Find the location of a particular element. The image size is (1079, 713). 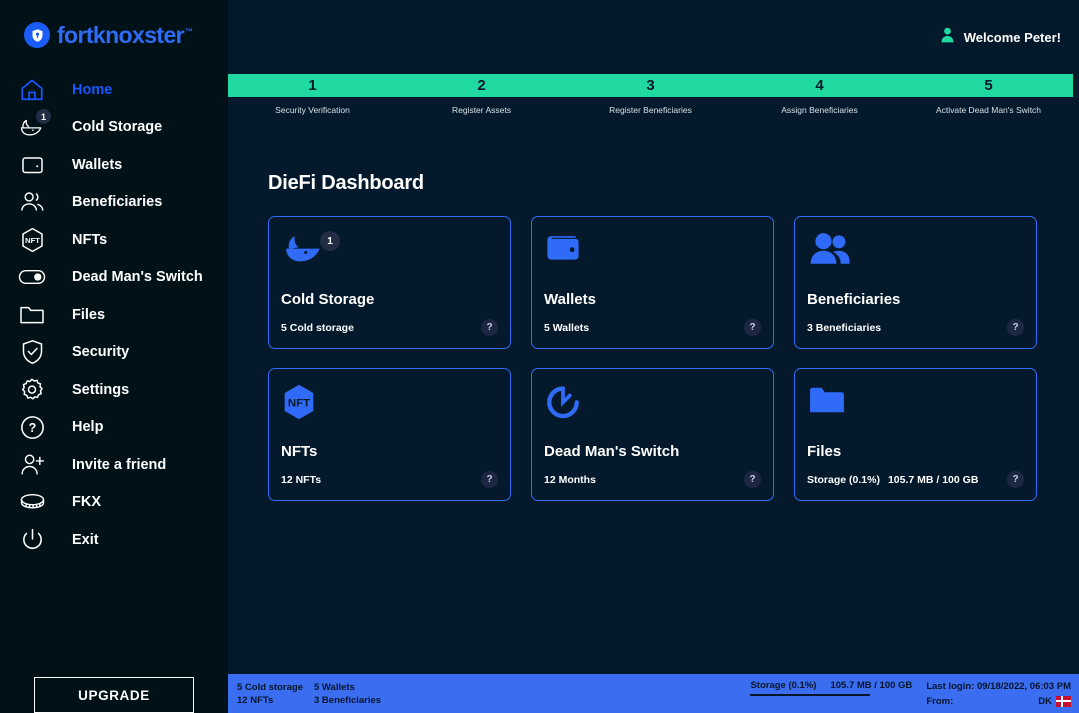

status-from-label: From: is located at coordinates (940, 701).